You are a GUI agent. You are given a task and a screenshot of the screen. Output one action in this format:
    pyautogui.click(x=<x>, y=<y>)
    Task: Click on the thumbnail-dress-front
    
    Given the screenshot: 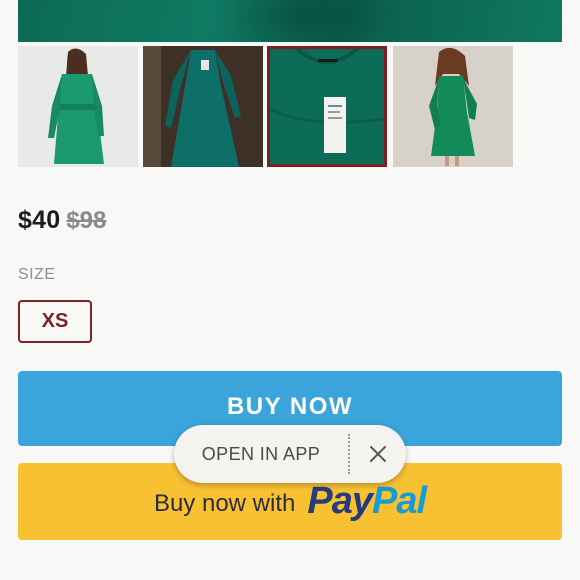 What is the action you would take?
    pyautogui.click(x=78, y=106)
    